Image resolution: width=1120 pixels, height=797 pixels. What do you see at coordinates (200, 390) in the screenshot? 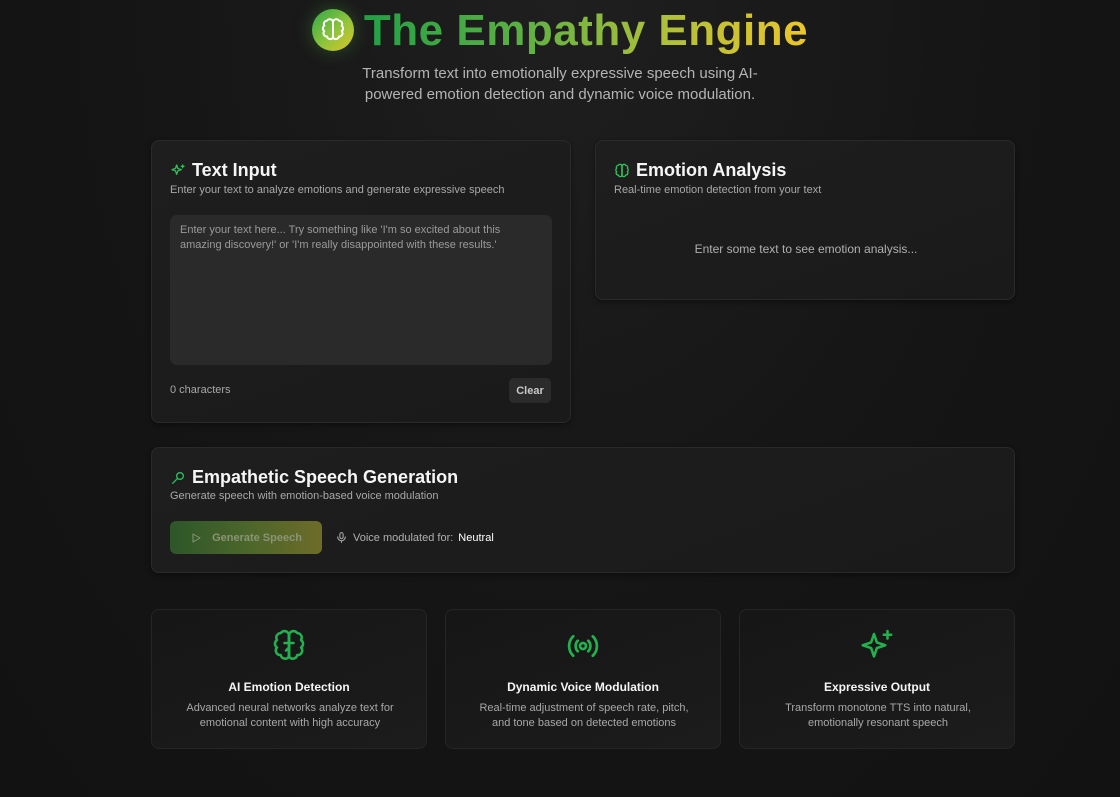
I see `character-count: 0 characters` at bounding box center [200, 390].